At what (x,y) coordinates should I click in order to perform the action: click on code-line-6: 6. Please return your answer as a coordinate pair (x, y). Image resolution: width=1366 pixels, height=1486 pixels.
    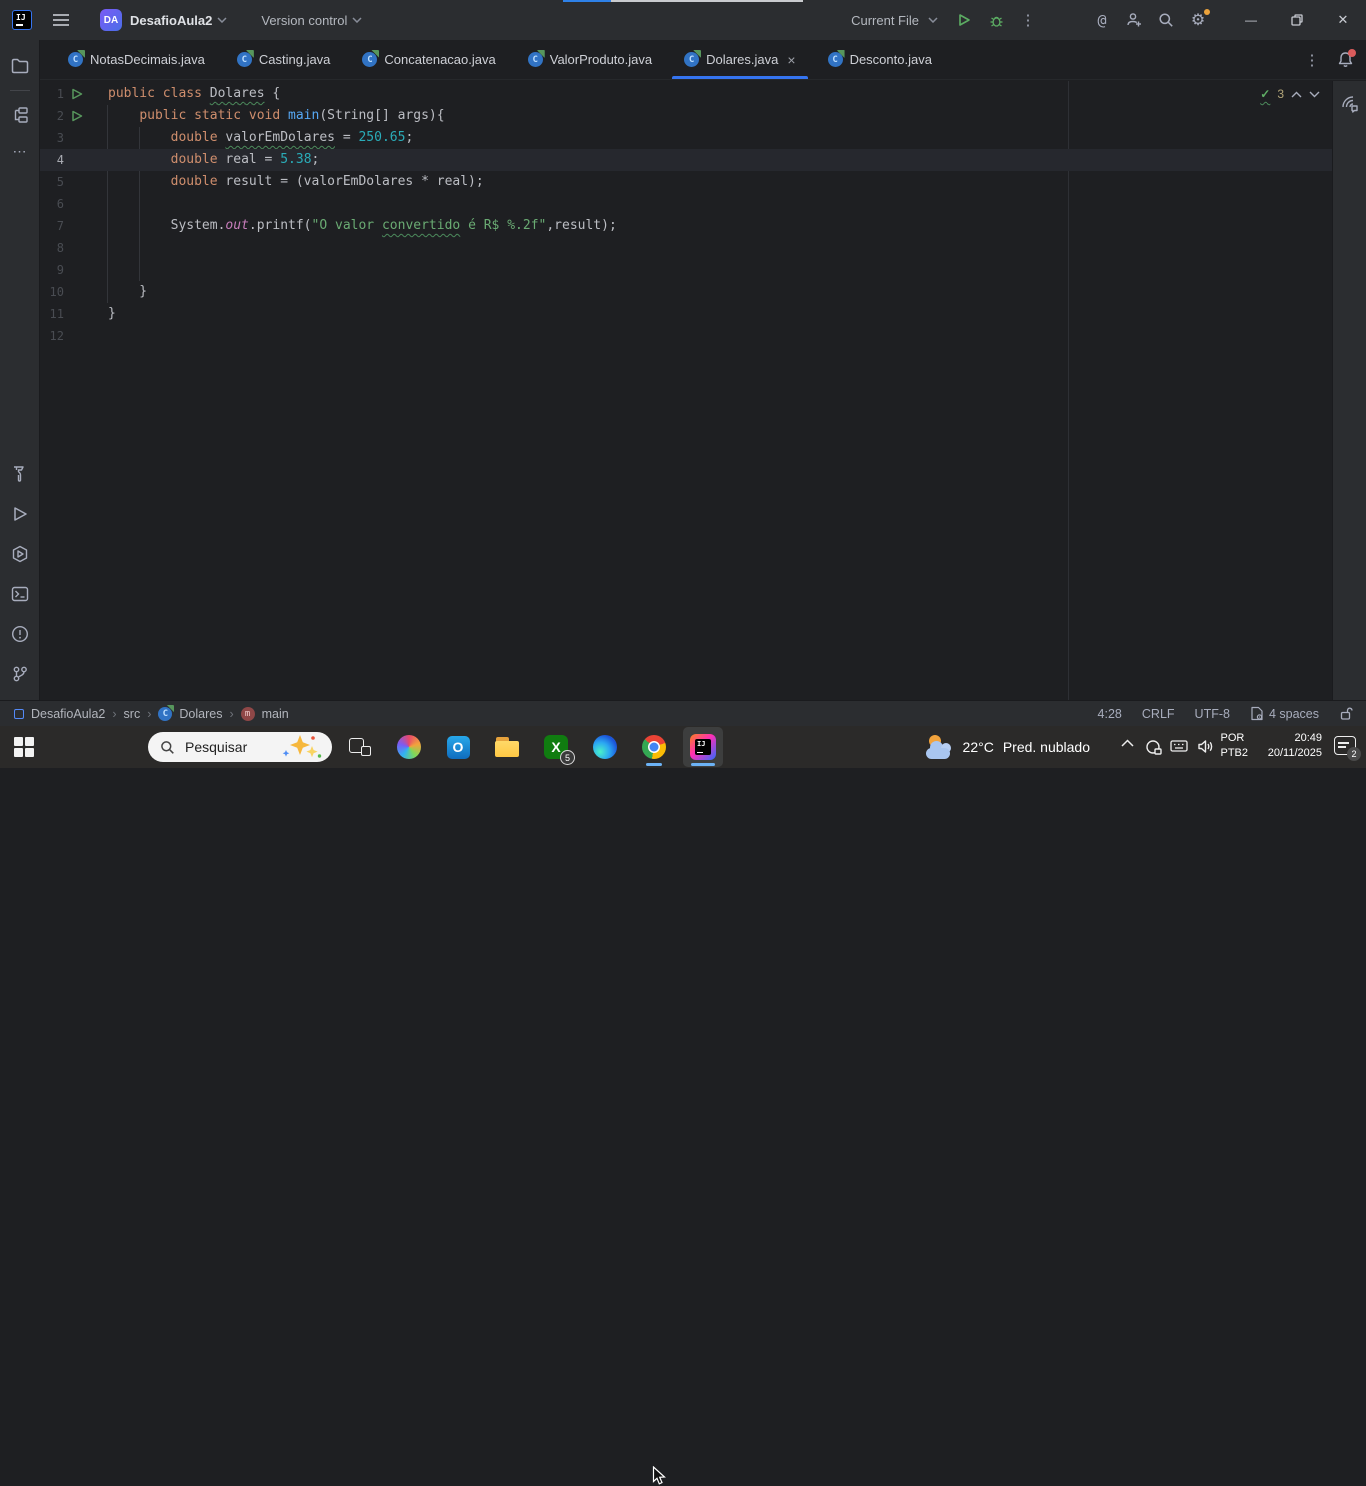
    Looking at the image, I should click on (686, 204).